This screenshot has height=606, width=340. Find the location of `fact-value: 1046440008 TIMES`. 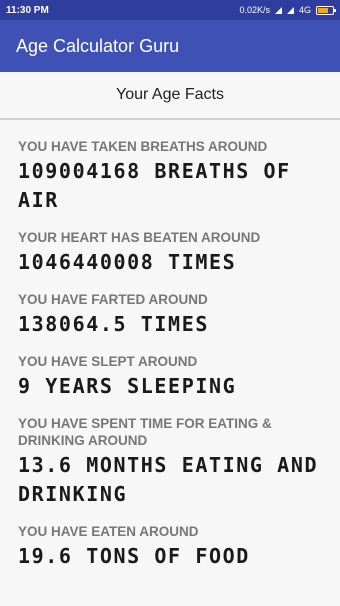

fact-value: 1046440008 TIMES is located at coordinates (127, 262).